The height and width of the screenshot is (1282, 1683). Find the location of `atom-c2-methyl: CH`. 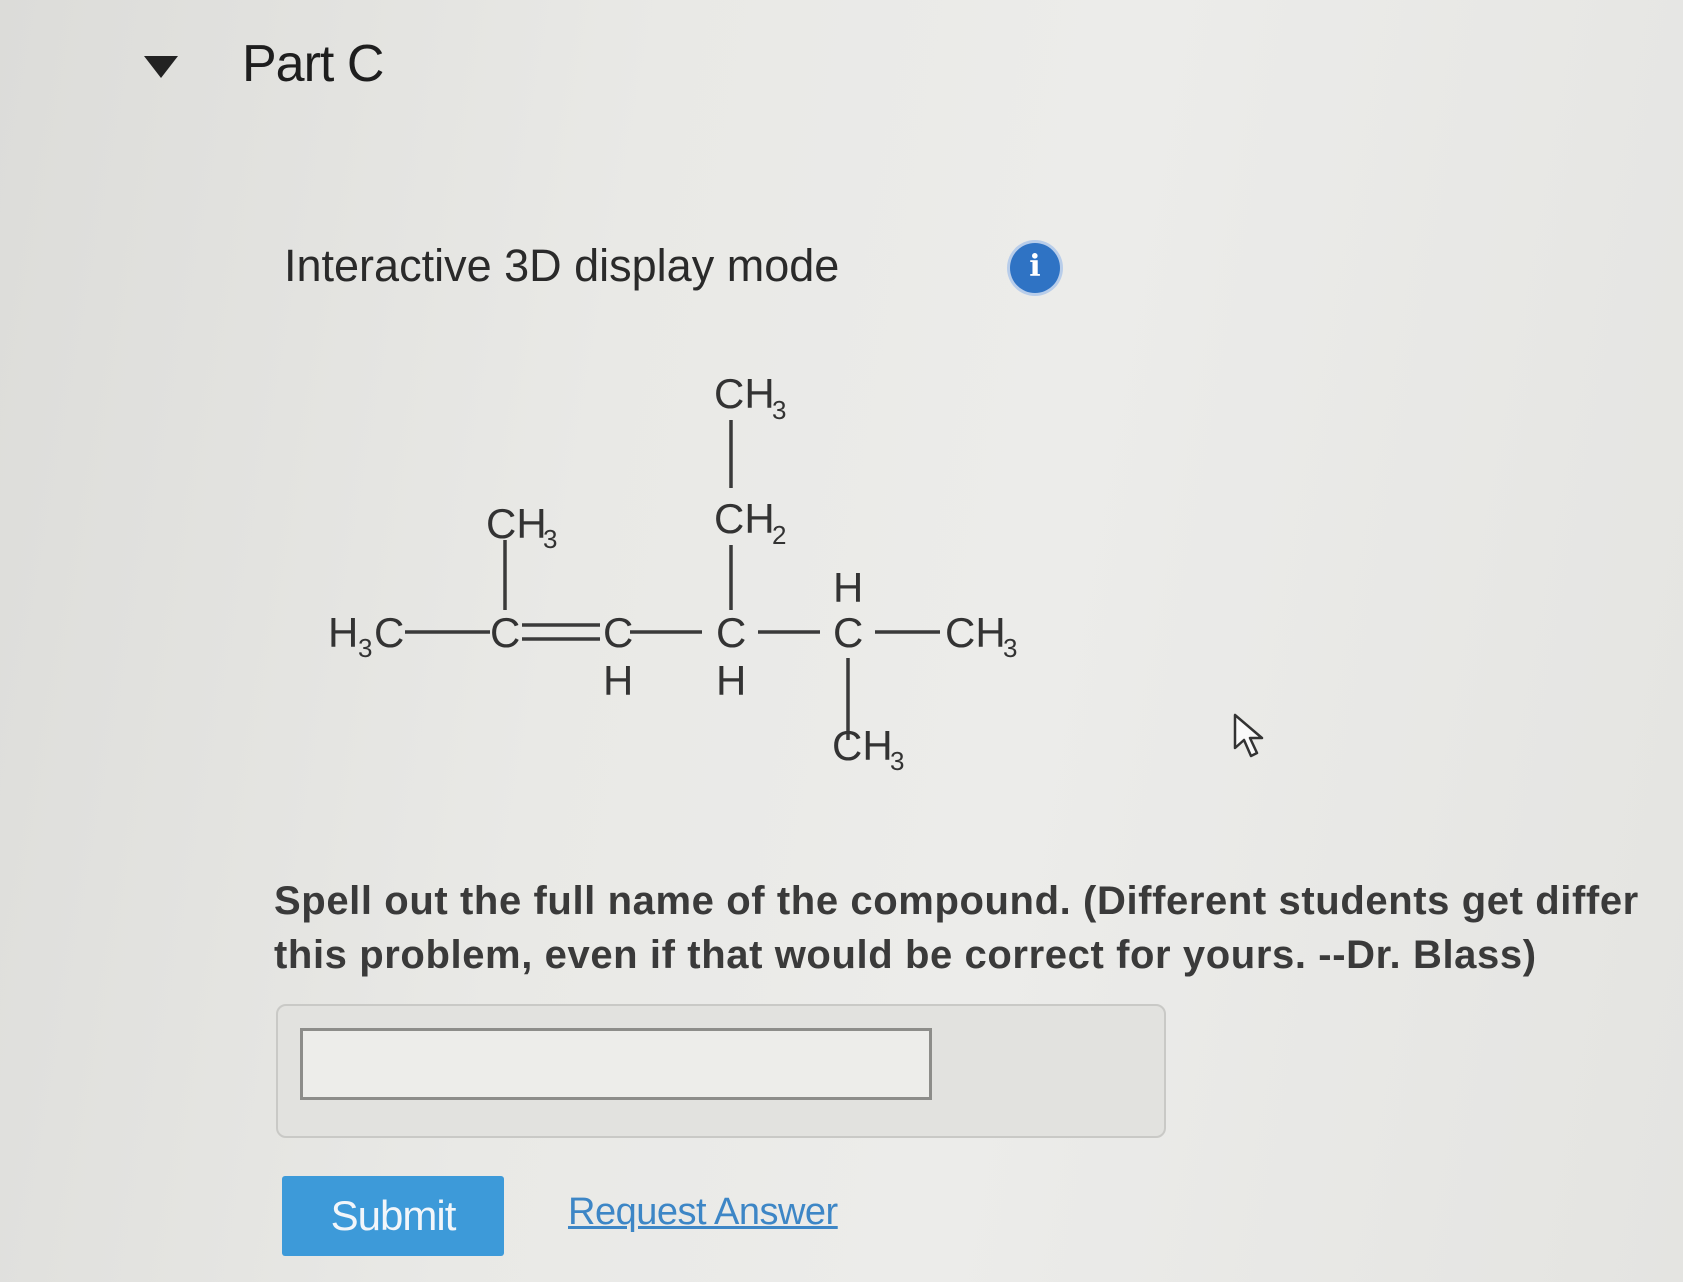

atom-c2-methyl: CH is located at coordinates (516, 523).